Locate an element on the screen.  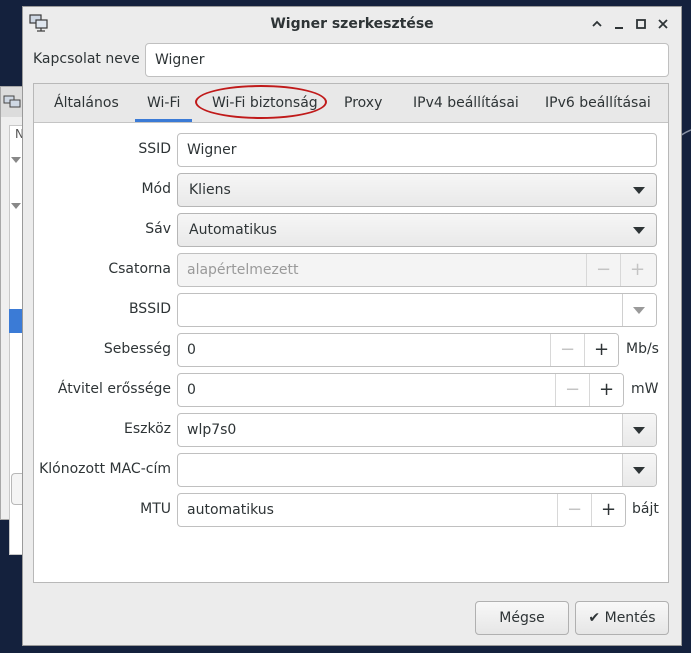
mtu-spinbox: automatikus − + is located at coordinates (401, 510).